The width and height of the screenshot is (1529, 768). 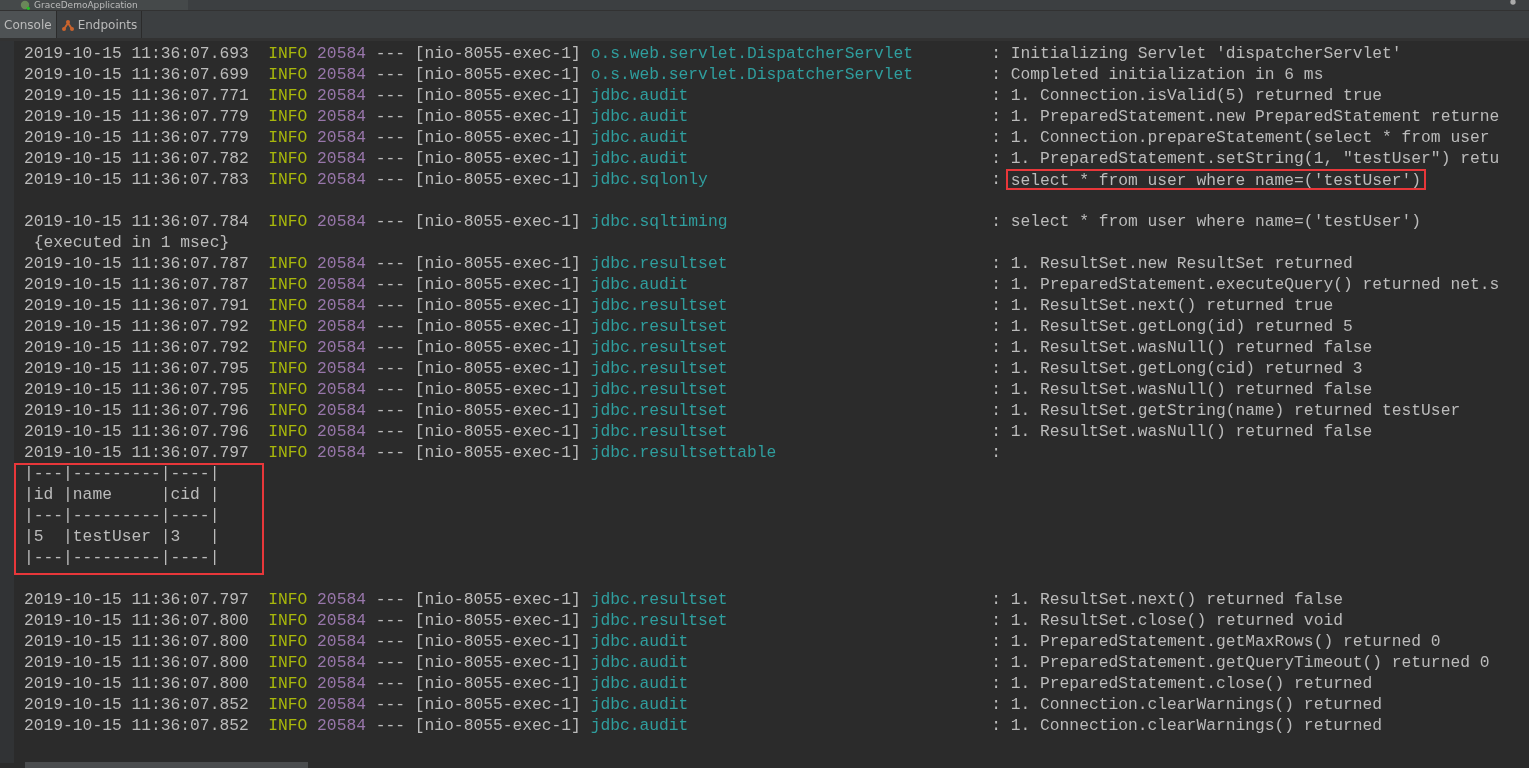 I want to click on log-message: 1. ResultSet.wasNull() returned false, so click(x=1191, y=431).